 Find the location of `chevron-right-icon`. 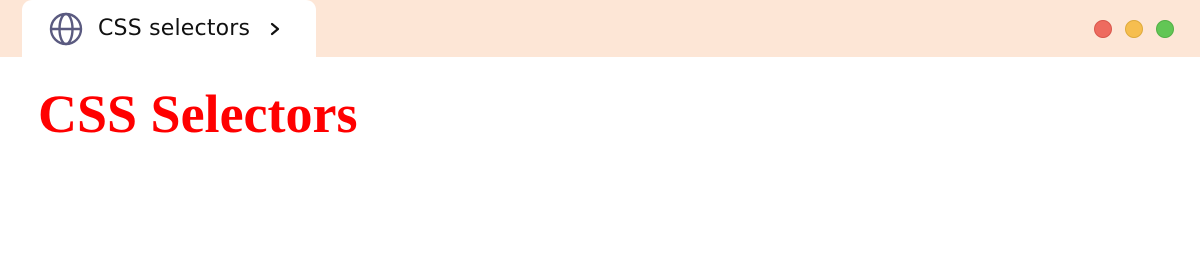

chevron-right-icon is located at coordinates (275, 29).